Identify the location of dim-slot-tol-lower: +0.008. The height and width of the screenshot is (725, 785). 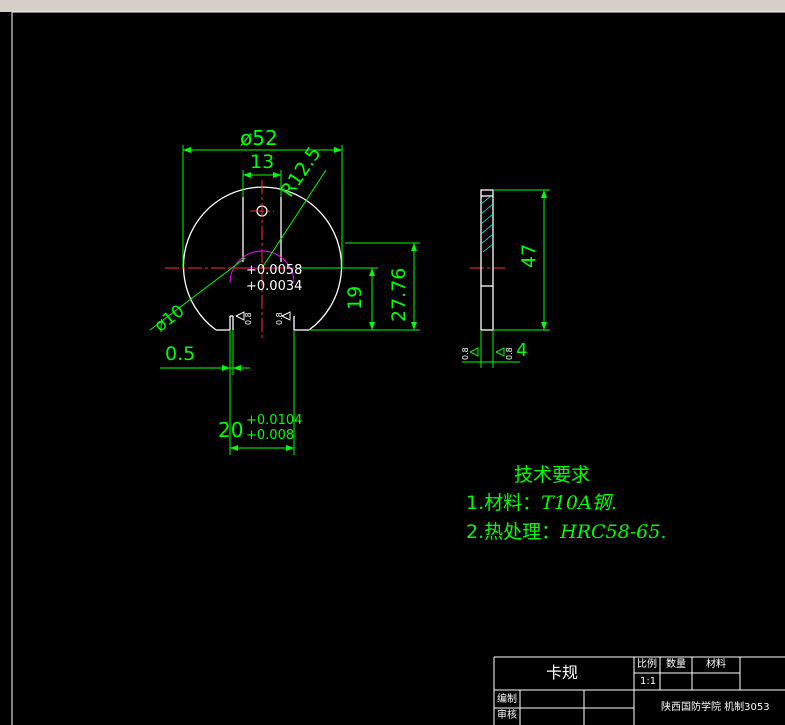
(270, 435).